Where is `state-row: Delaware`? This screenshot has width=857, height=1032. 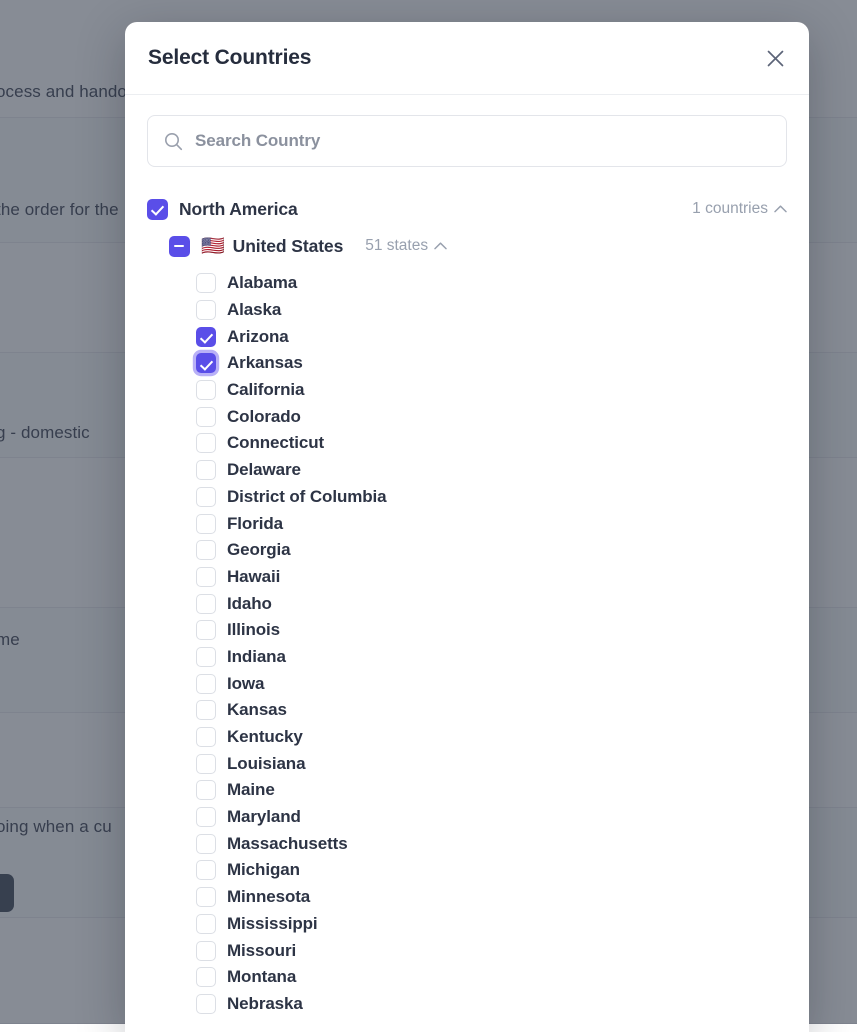
state-row: Delaware is located at coordinates (467, 470).